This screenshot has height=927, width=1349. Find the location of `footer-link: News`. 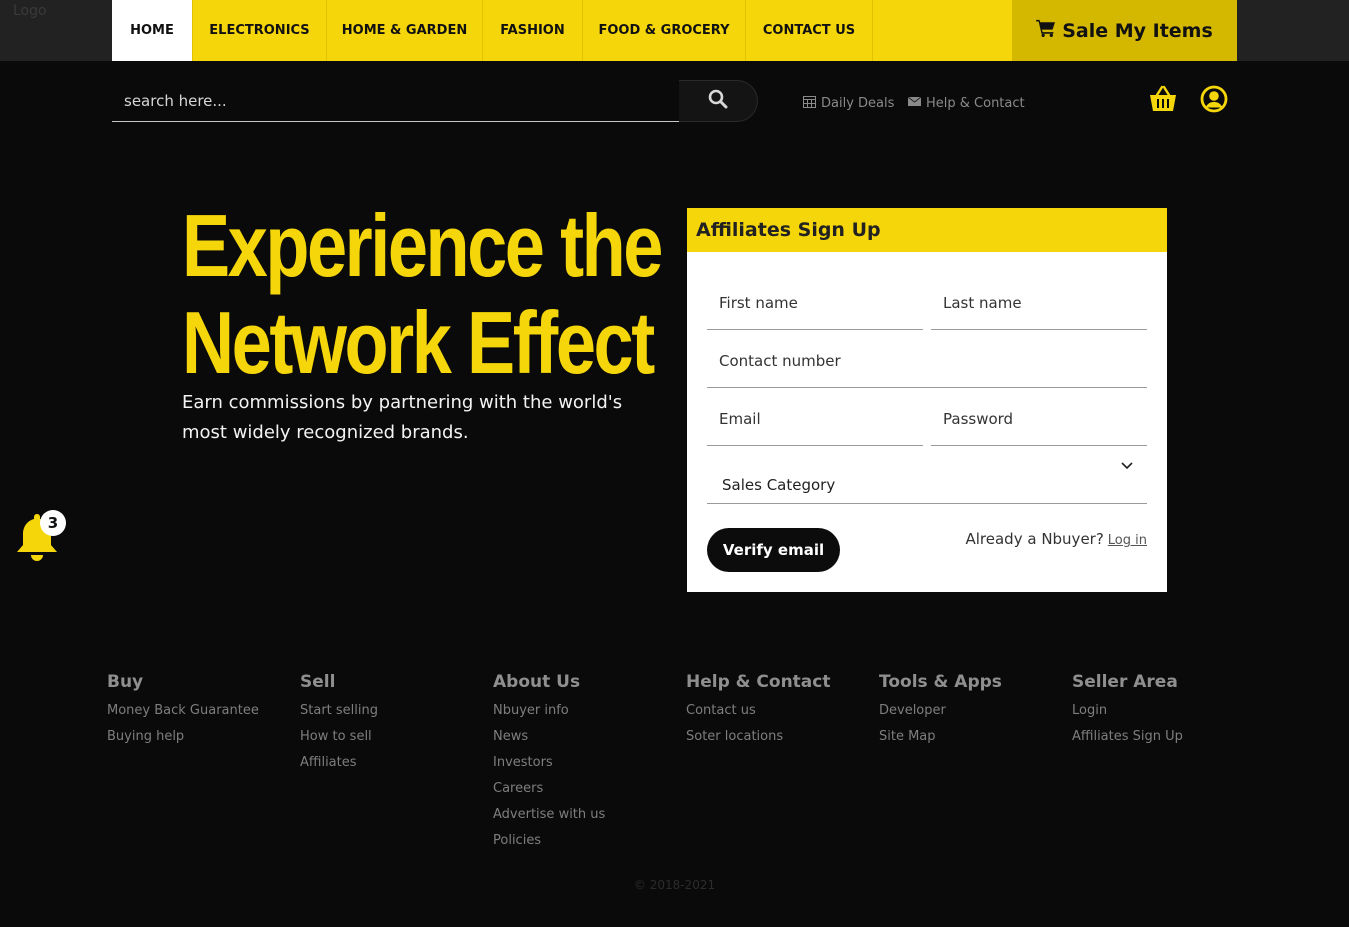

footer-link: News is located at coordinates (588, 737).